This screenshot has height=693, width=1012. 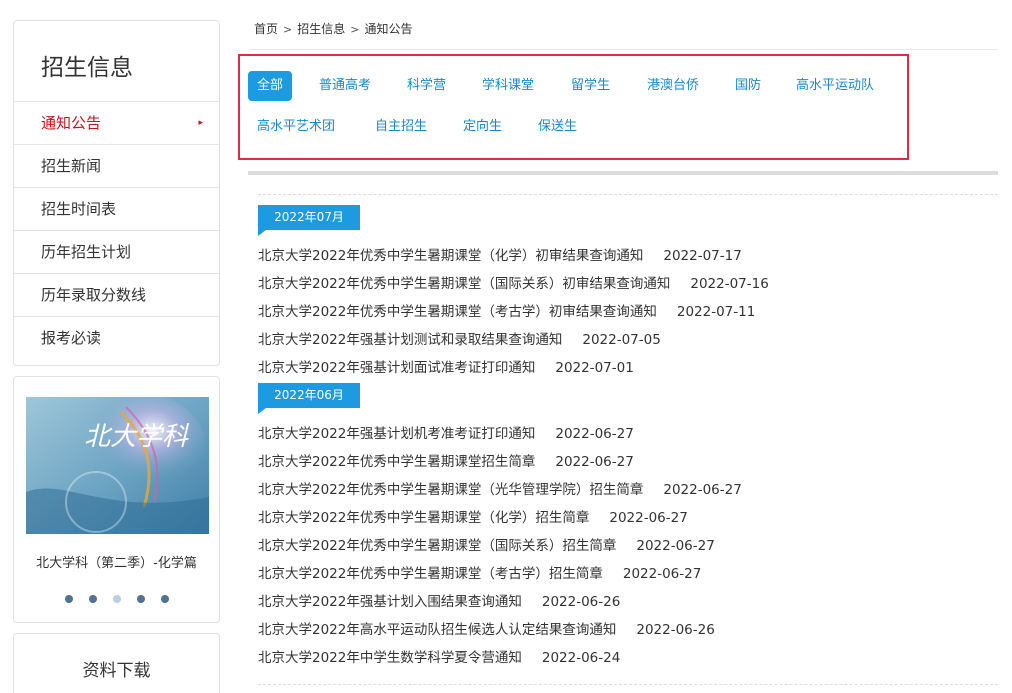 What do you see at coordinates (426, 86) in the screenshot?
I see `filter-tag-science-camp: 科学营` at bounding box center [426, 86].